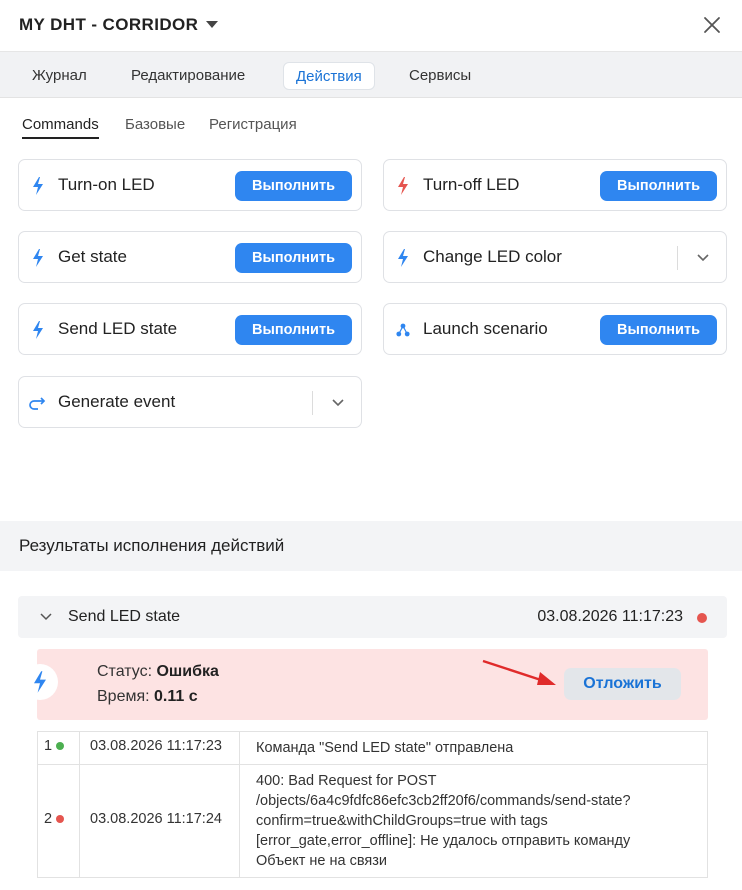 The image size is (742, 890). What do you see at coordinates (321, 861) in the screenshot?
I see `log-line: Объект не на связи` at bounding box center [321, 861].